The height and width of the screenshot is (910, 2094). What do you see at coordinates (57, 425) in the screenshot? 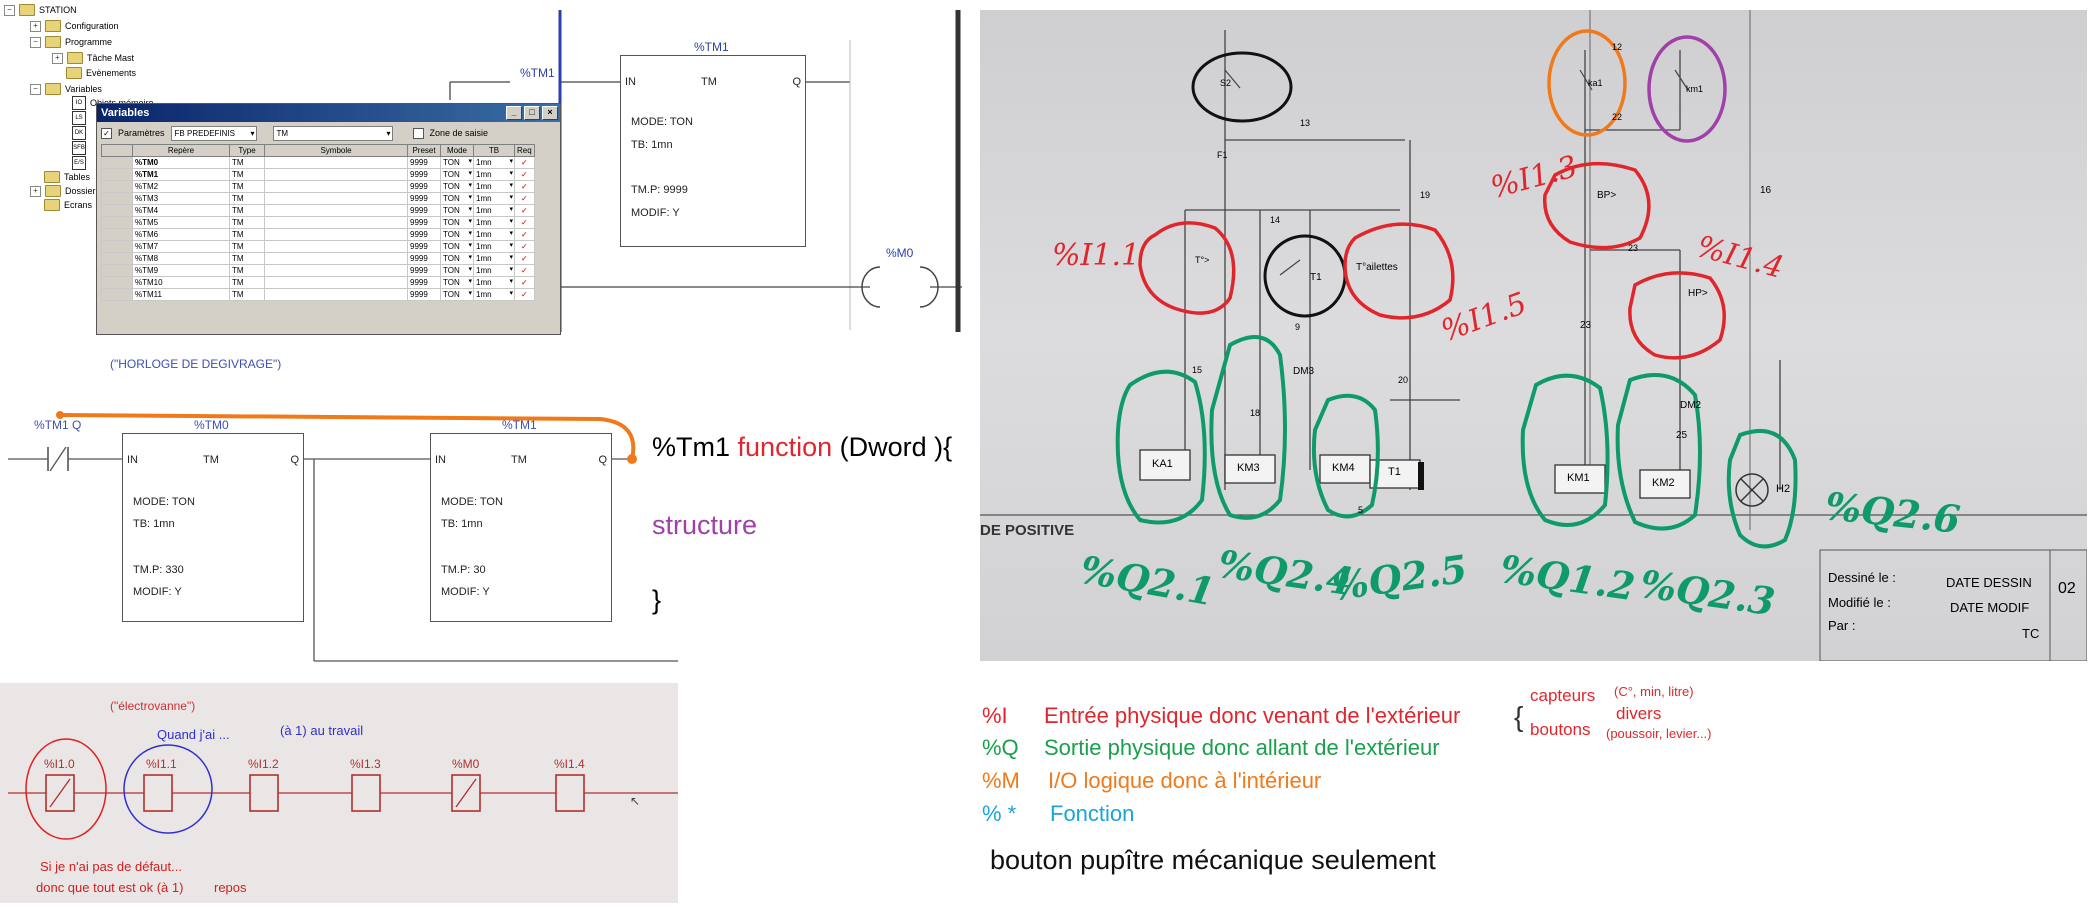
I see `contact-label: %TM1 Q` at bounding box center [57, 425].